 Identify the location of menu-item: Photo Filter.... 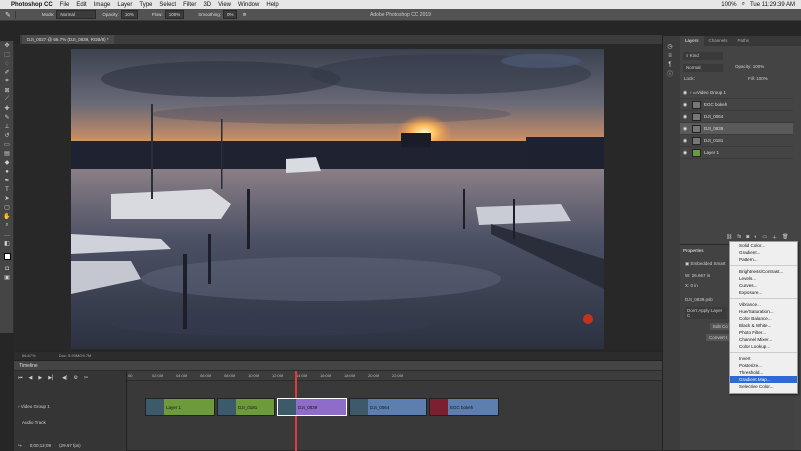
(763, 332).